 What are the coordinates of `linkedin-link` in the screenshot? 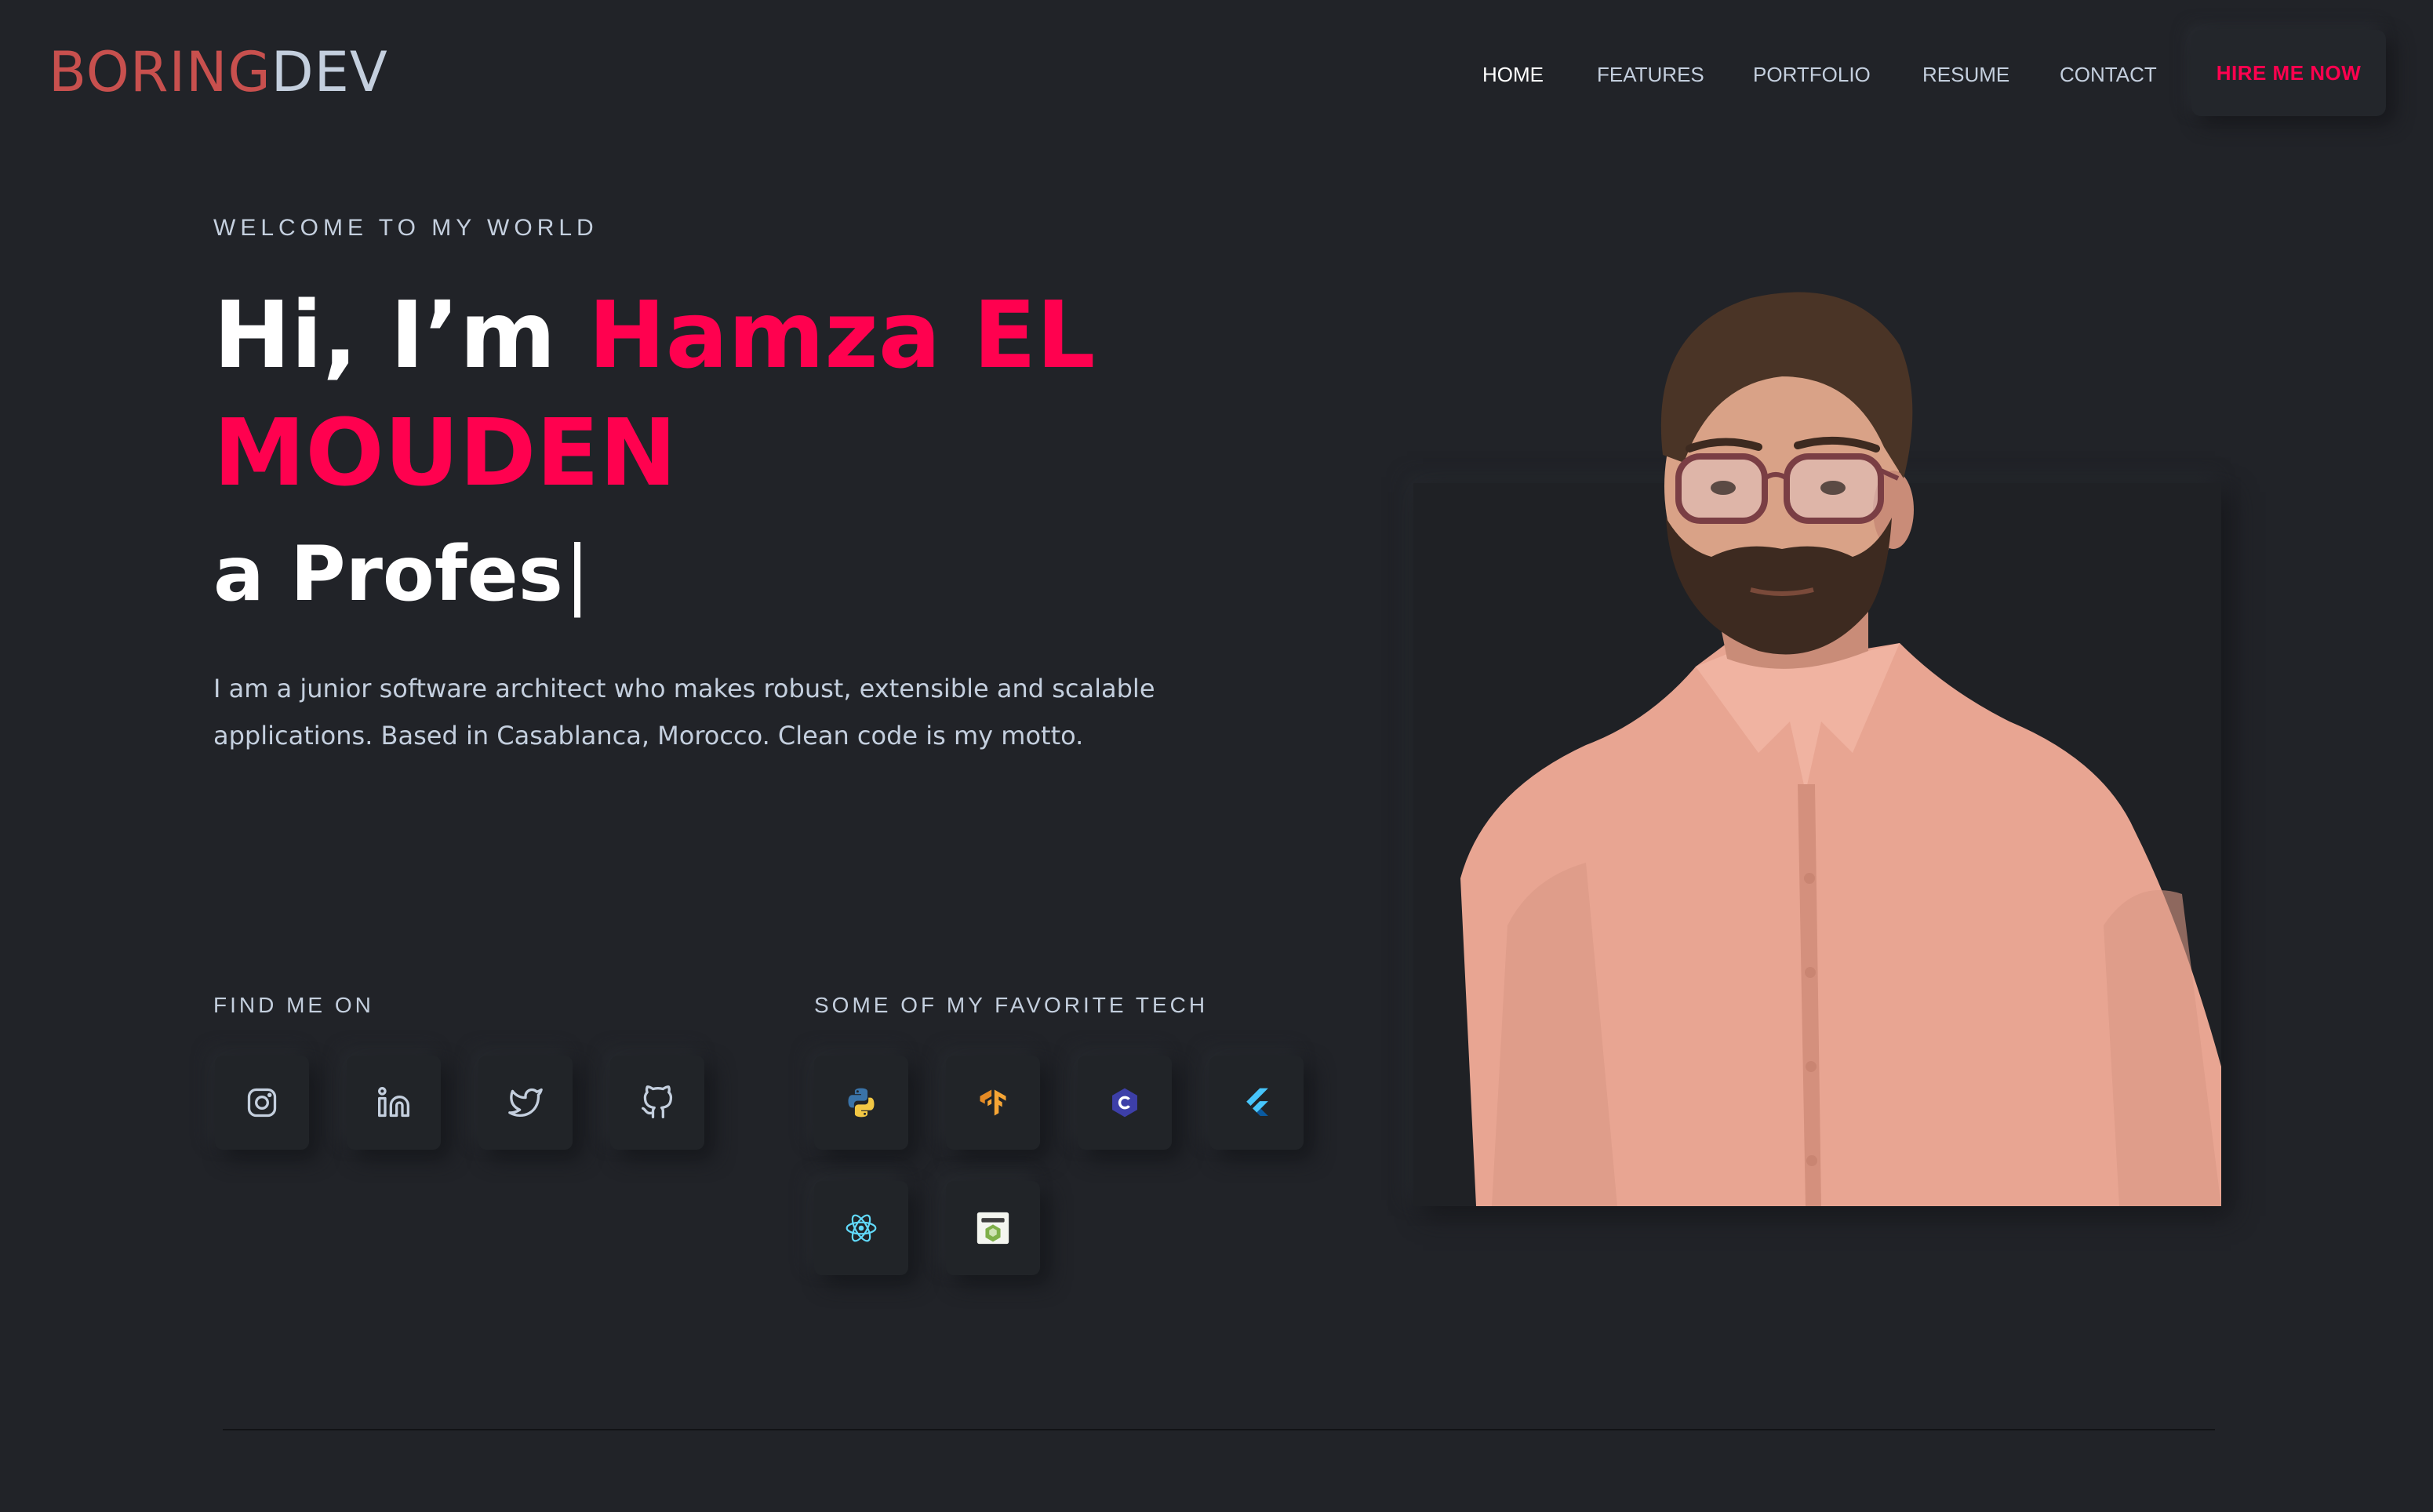 It's located at (394, 1103).